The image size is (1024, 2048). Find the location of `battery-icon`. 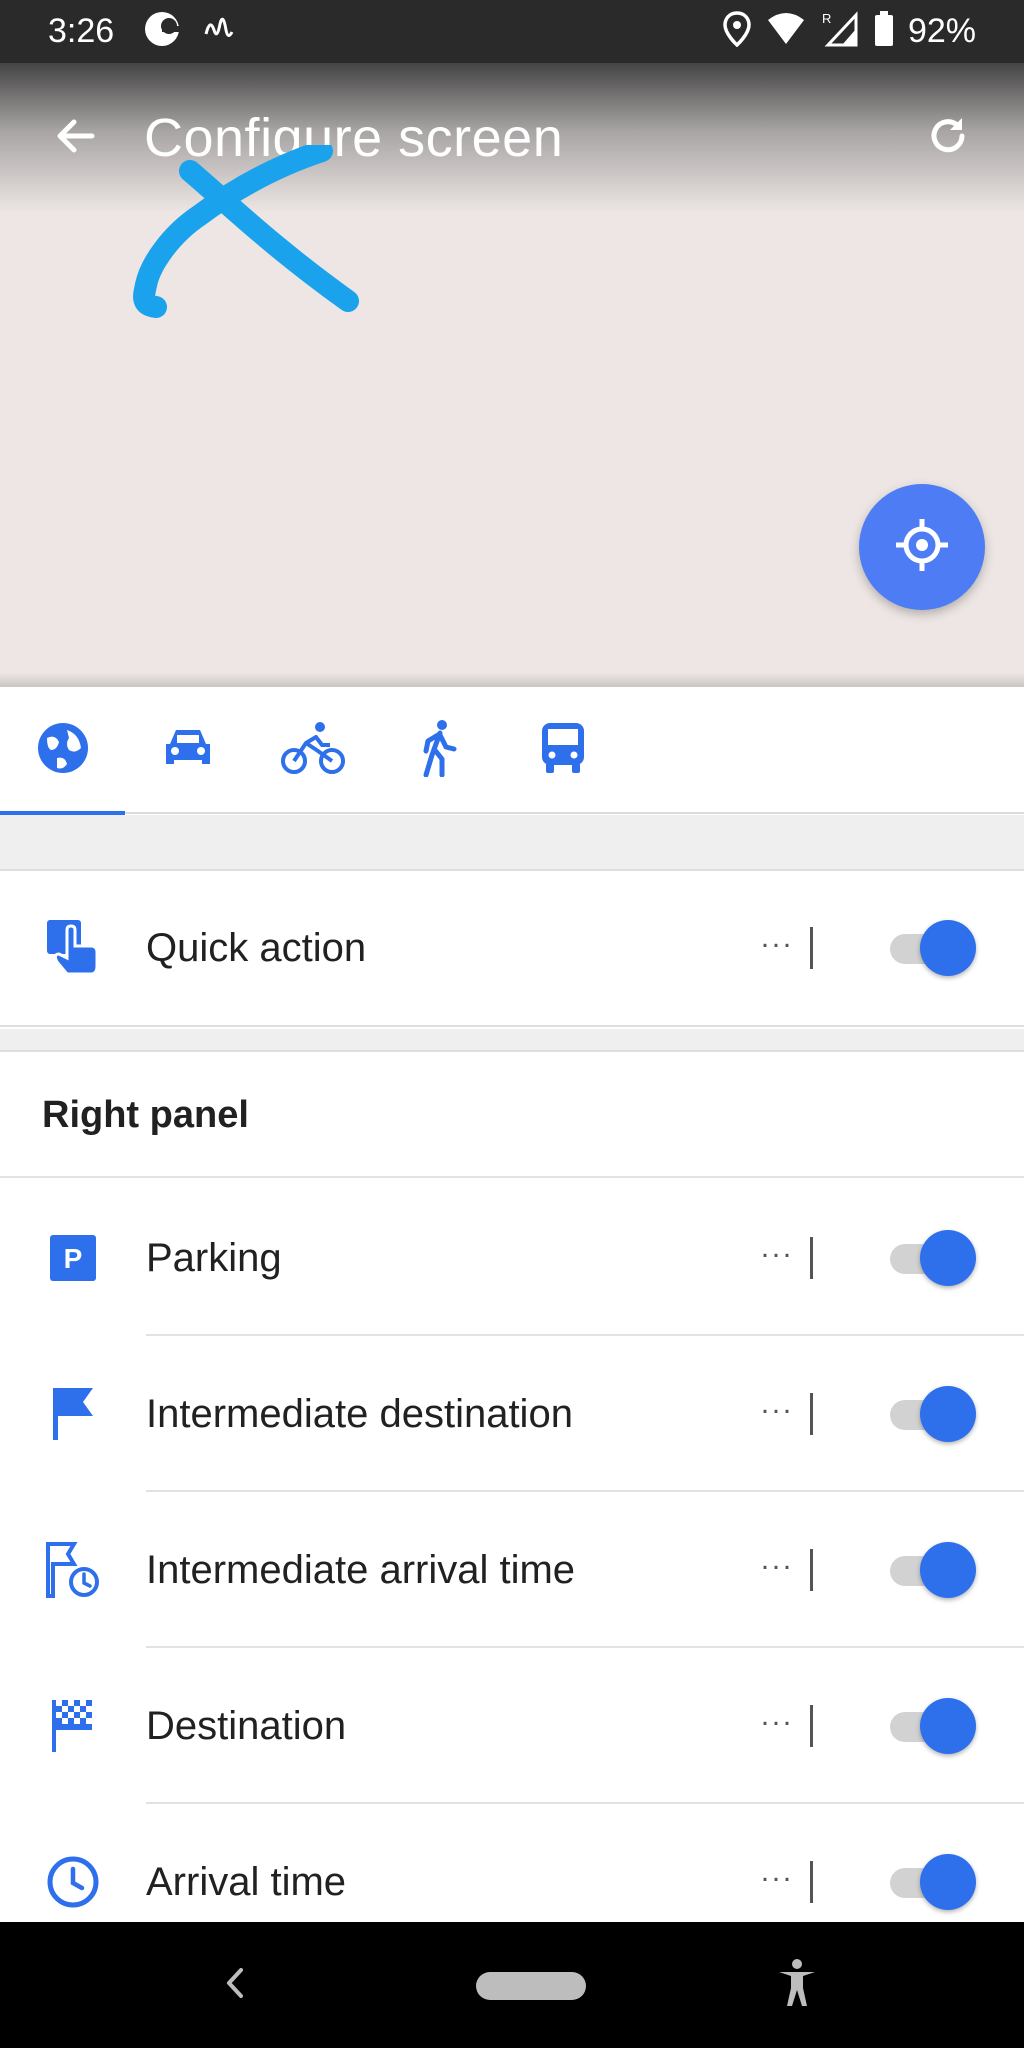

battery-icon is located at coordinates (884, 31).